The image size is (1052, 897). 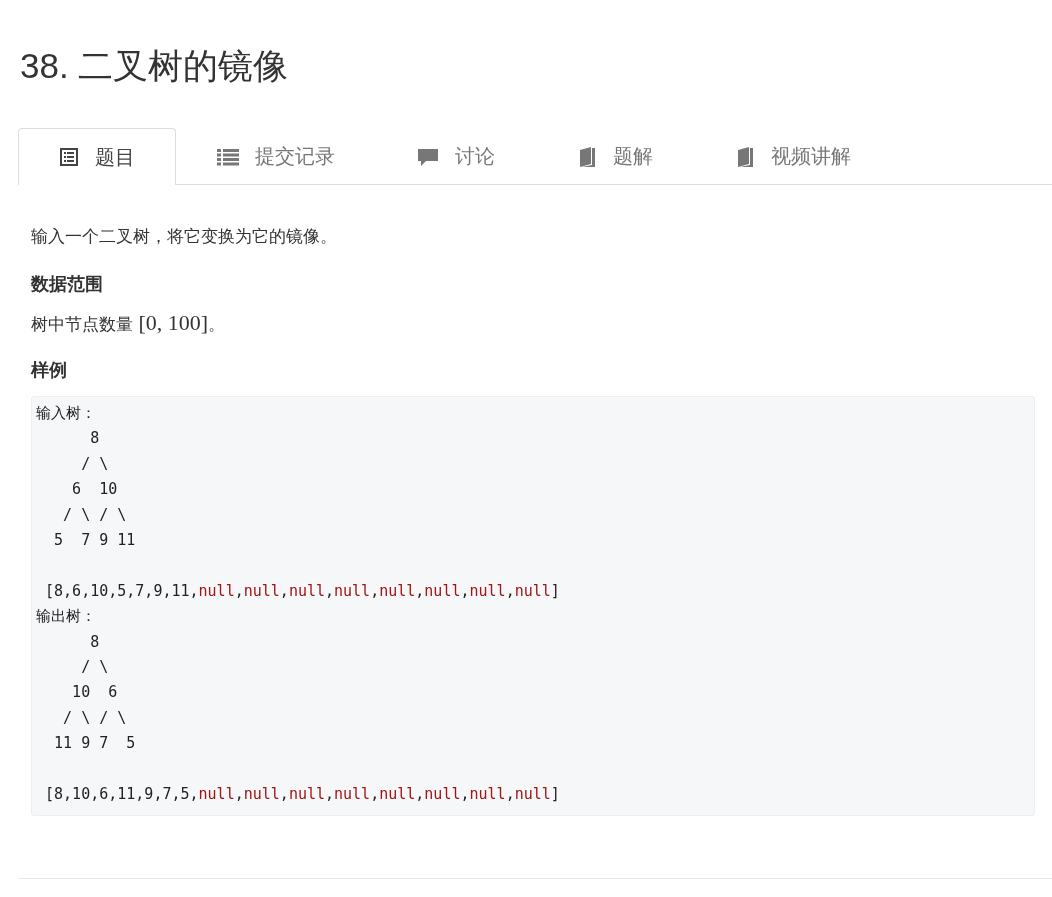 What do you see at coordinates (94, 541) in the screenshot?
I see `code-line: 5 7 9 11` at bounding box center [94, 541].